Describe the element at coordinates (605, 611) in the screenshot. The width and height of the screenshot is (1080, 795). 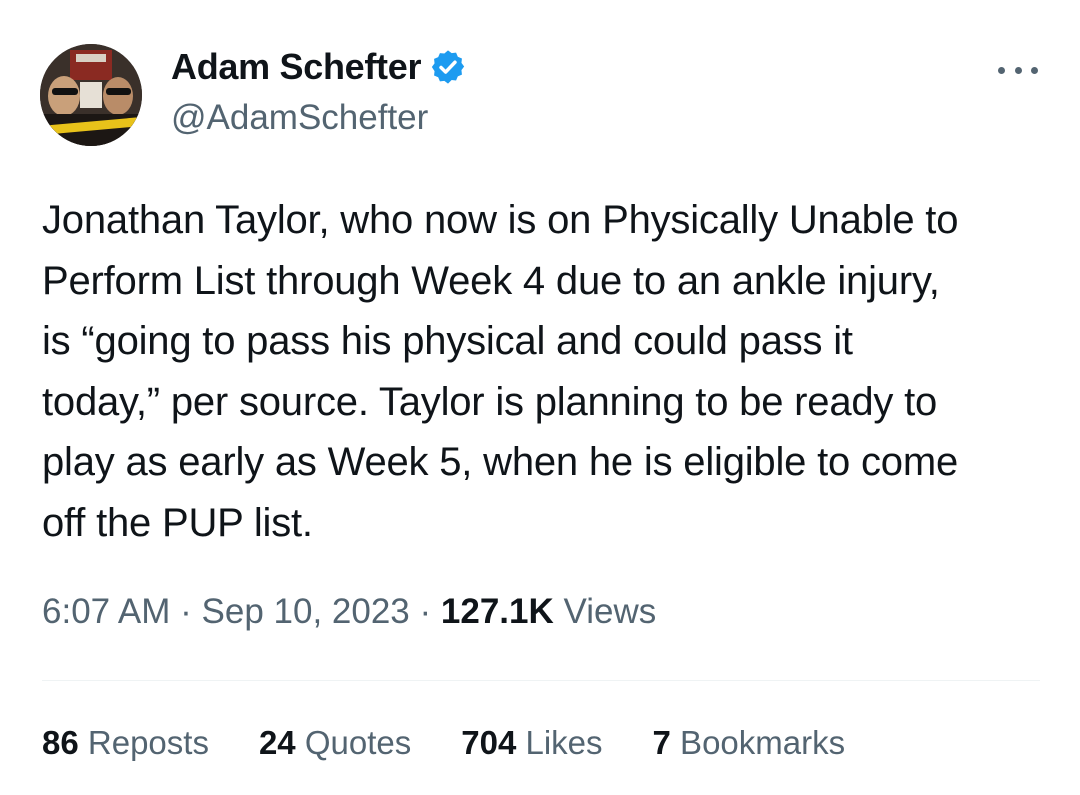
I see `views-label: Views` at that location.